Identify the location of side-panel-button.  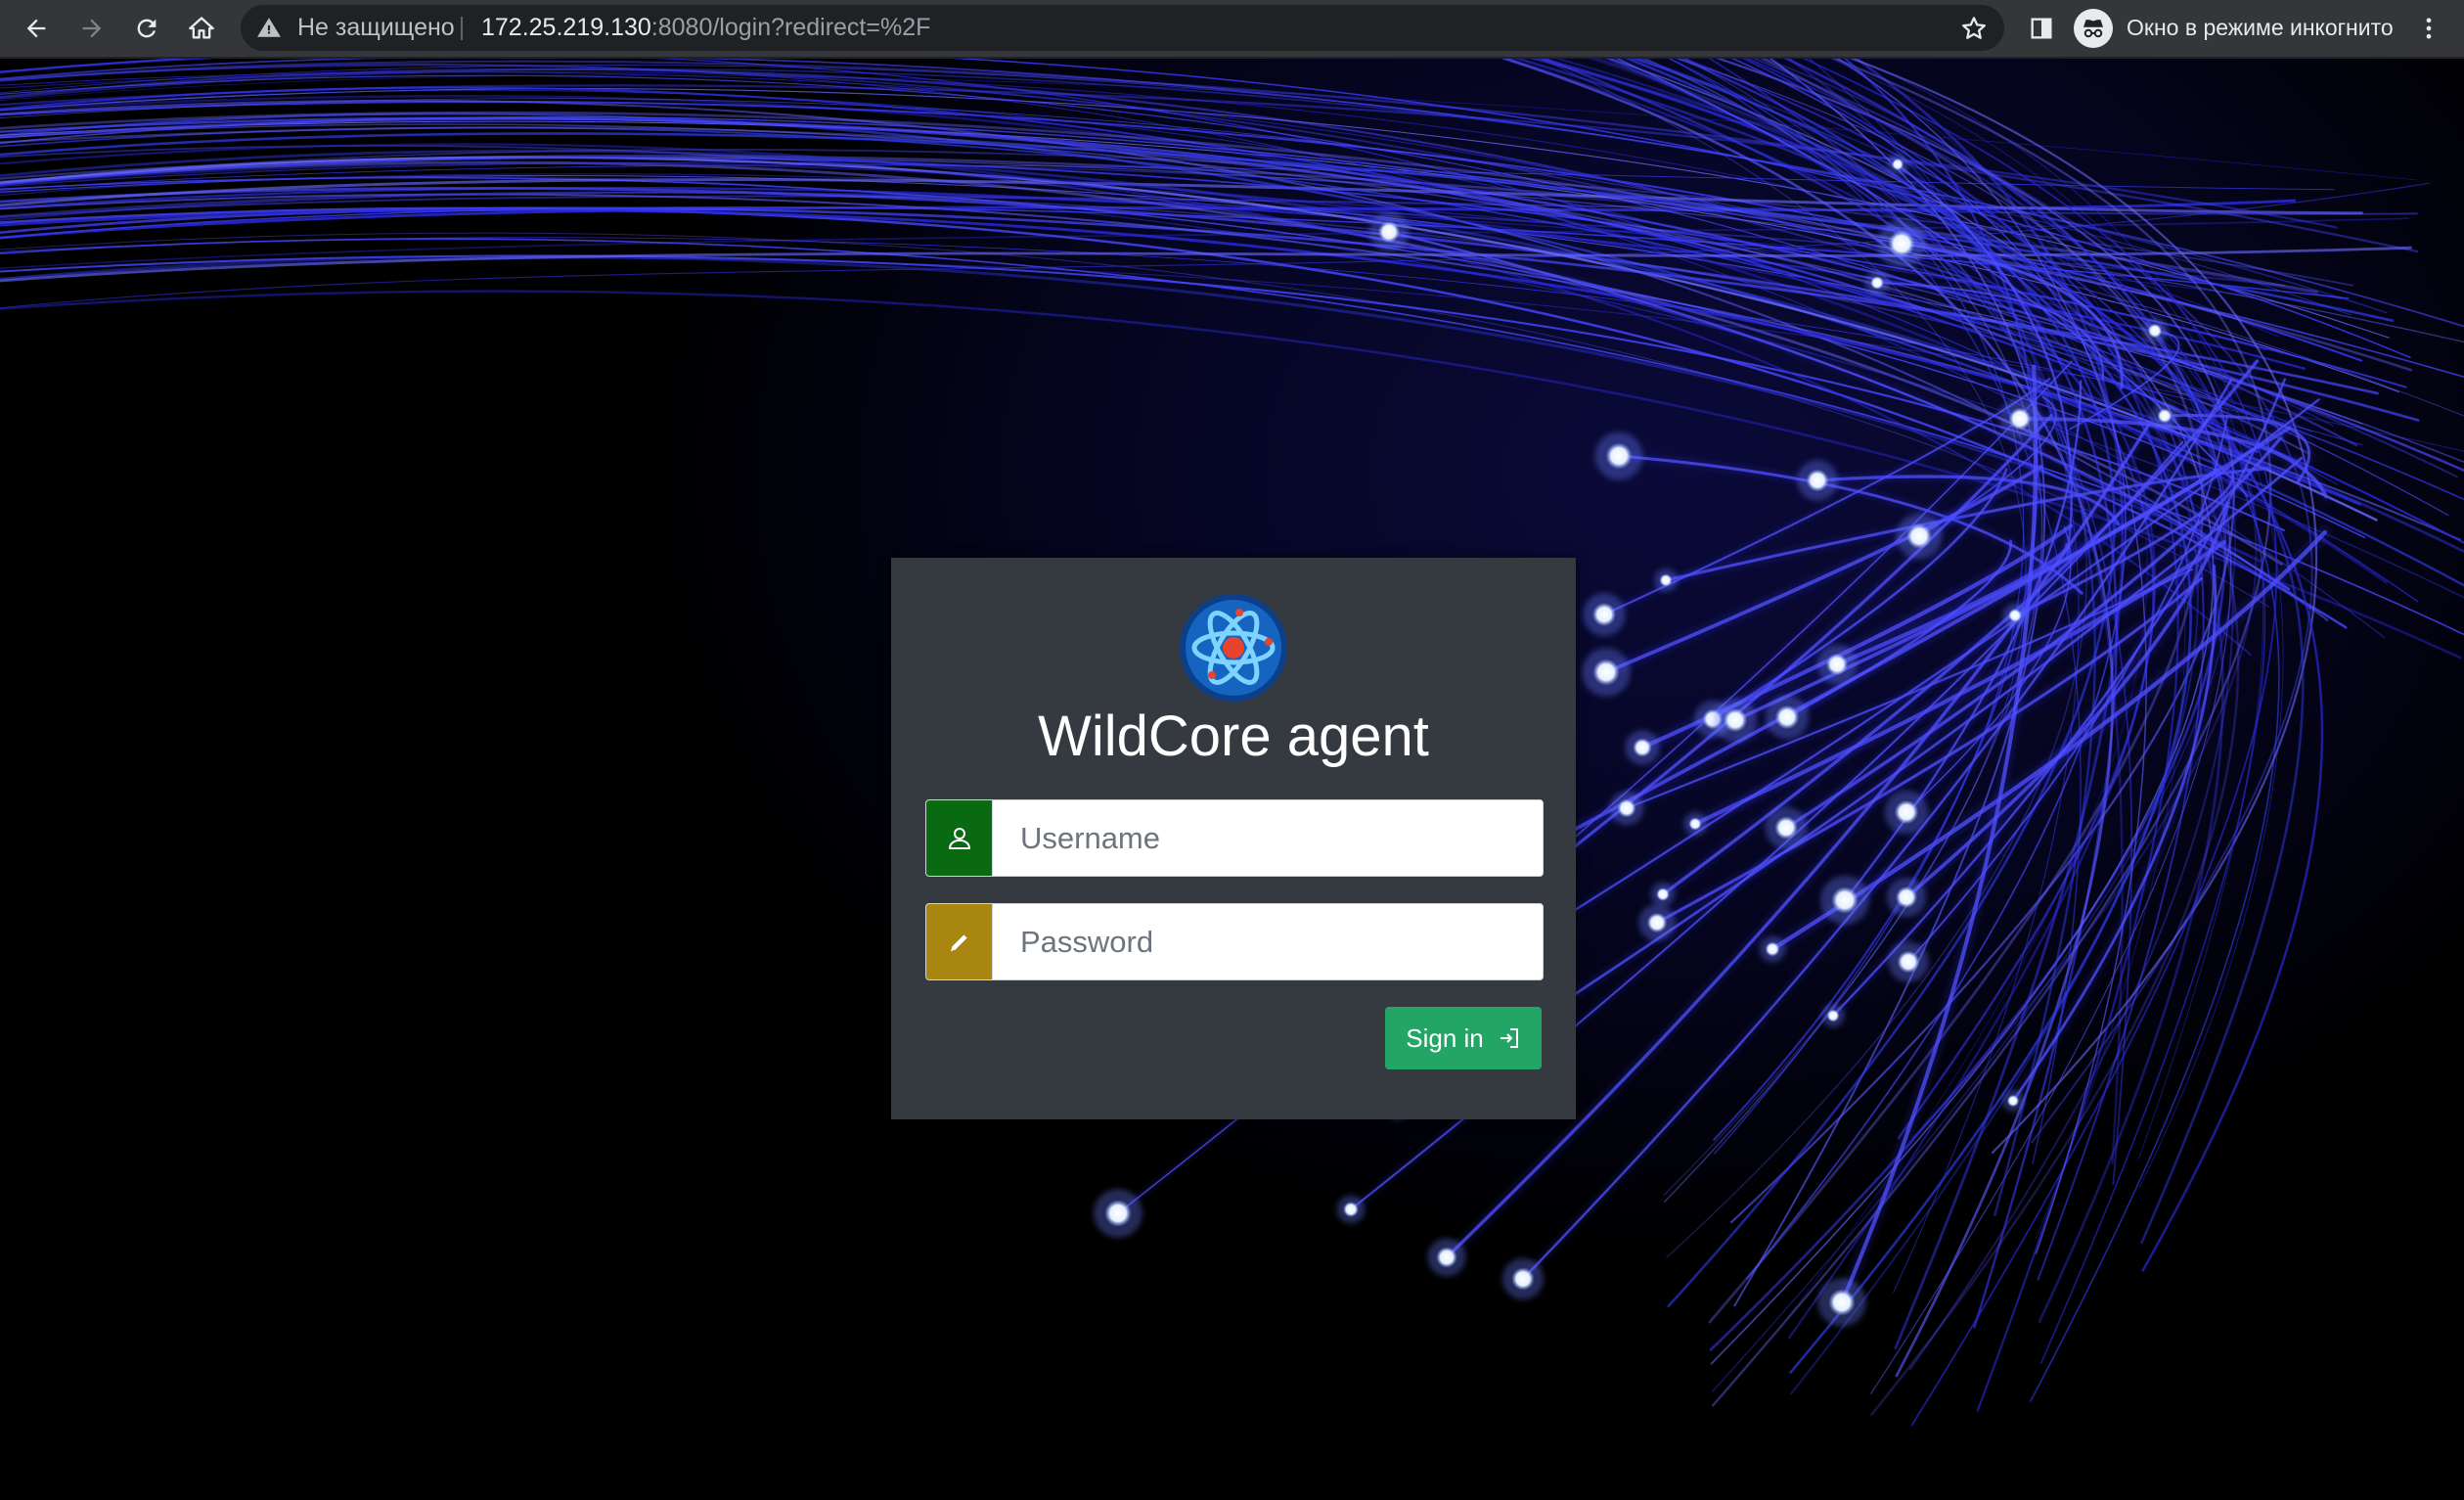
(2041, 28).